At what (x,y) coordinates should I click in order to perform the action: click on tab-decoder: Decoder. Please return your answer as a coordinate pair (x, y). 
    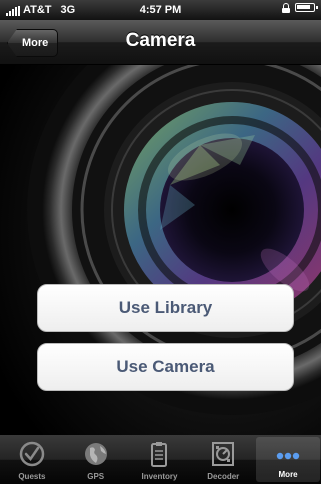
    Looking at the image, I should click on (223, 459).